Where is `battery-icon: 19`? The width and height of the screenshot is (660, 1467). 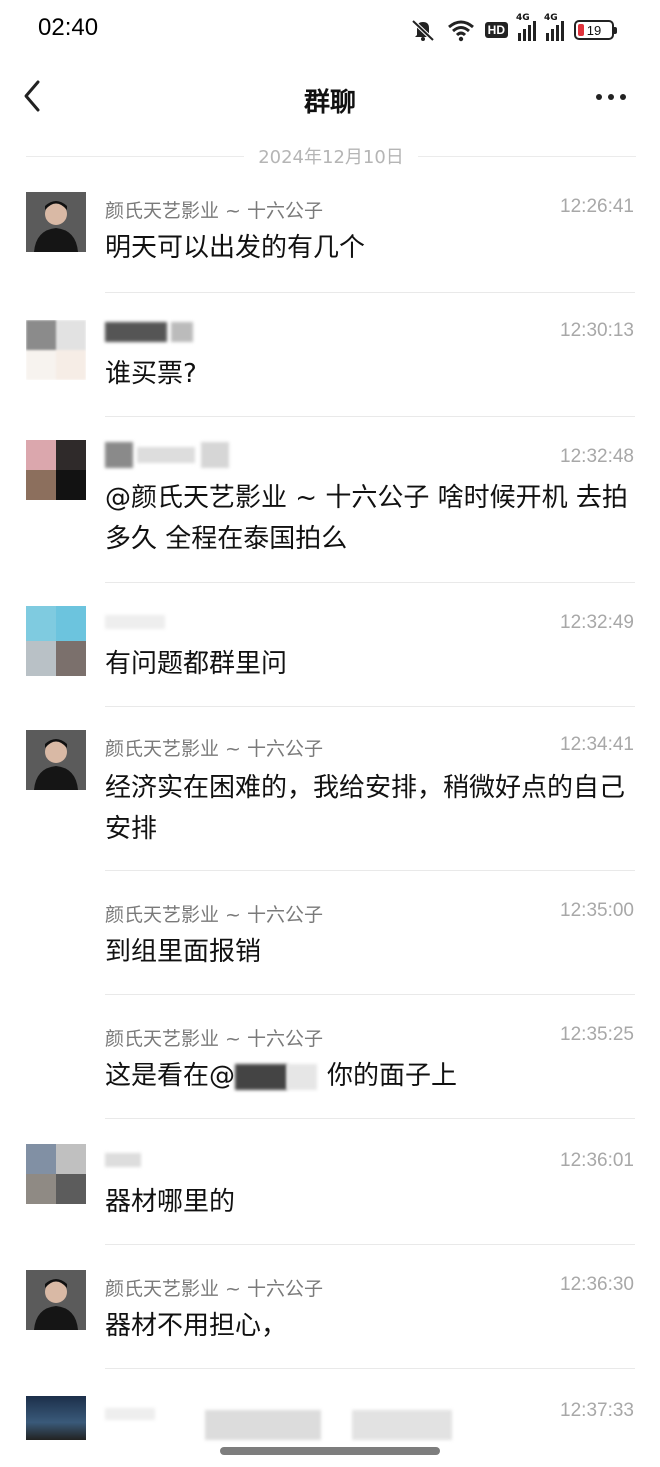
battery-icon: 19 is located at coordinates (595, 30).